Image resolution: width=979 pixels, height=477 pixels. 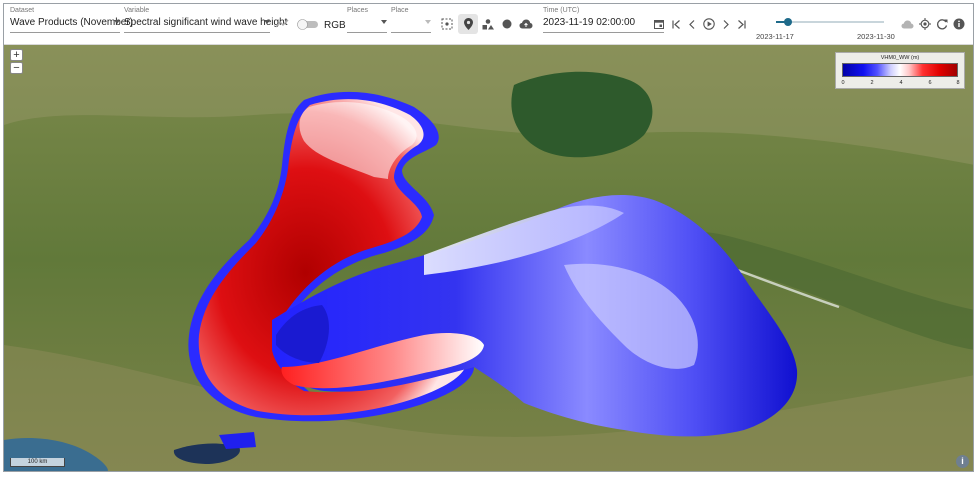 I want to click on time-slider, so click(x=826, y=23).